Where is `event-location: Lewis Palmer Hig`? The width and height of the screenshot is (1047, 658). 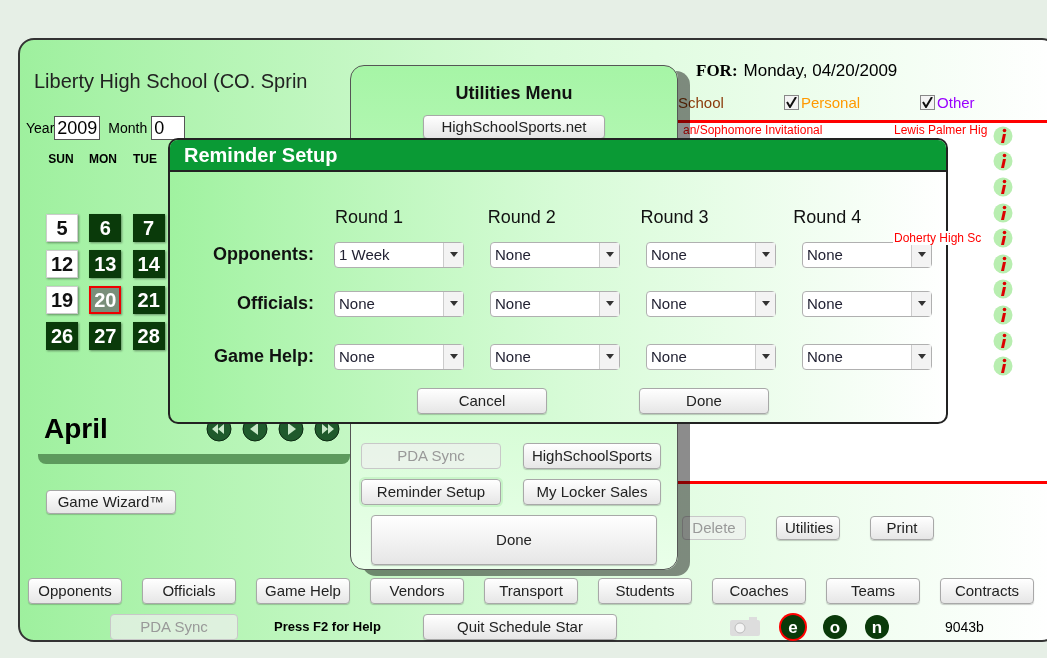 event-location: Lewis Palmer Hig is located at coordinates (941, 130).